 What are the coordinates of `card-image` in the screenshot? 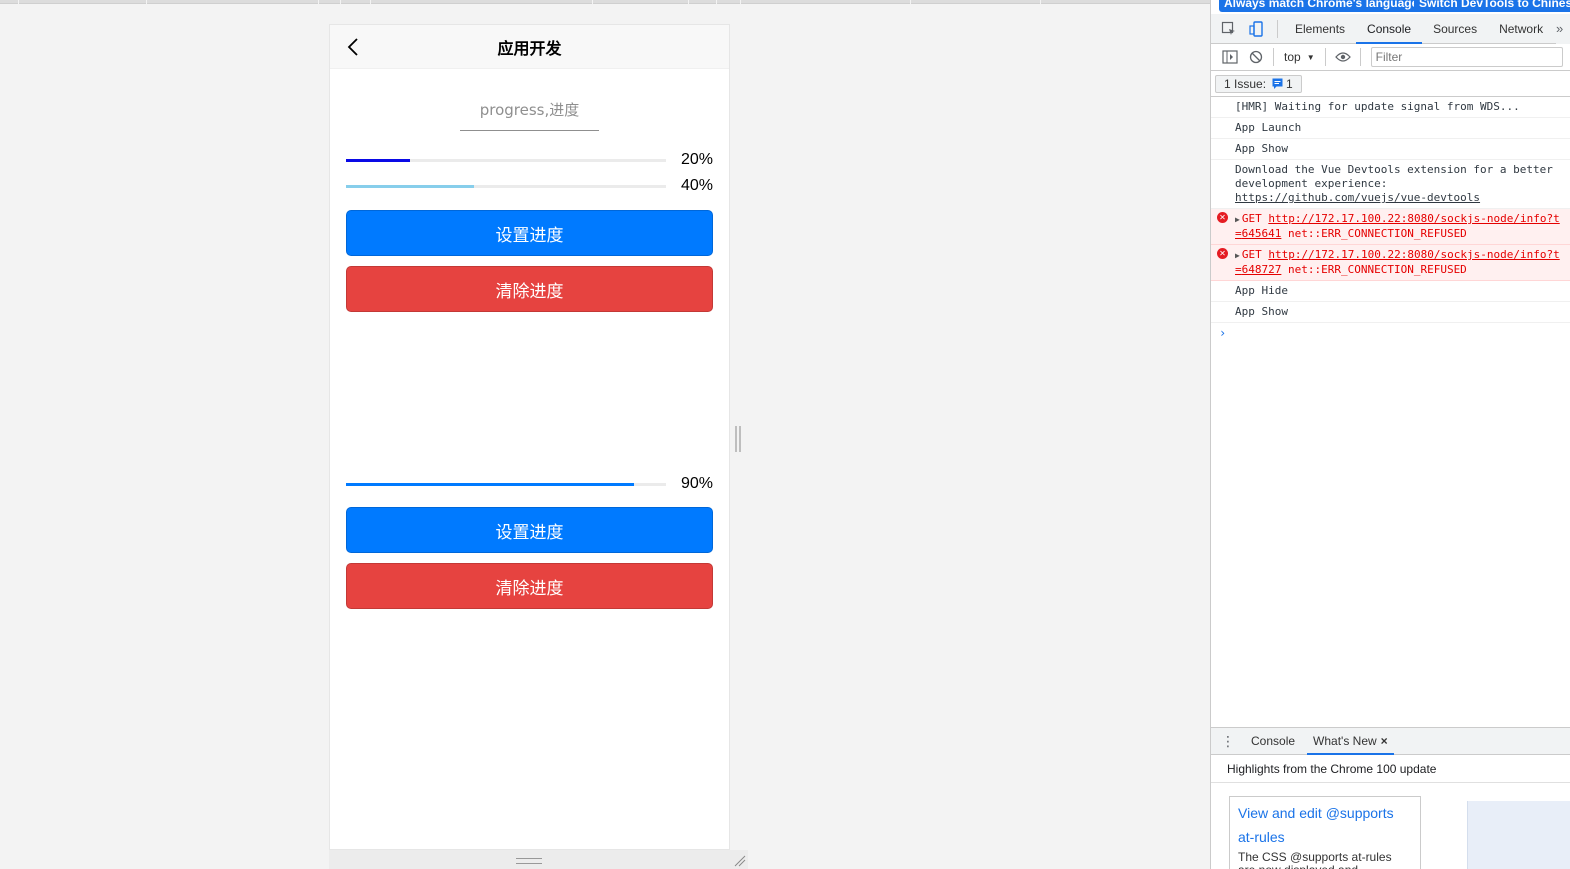 It's located at (1518, 835).